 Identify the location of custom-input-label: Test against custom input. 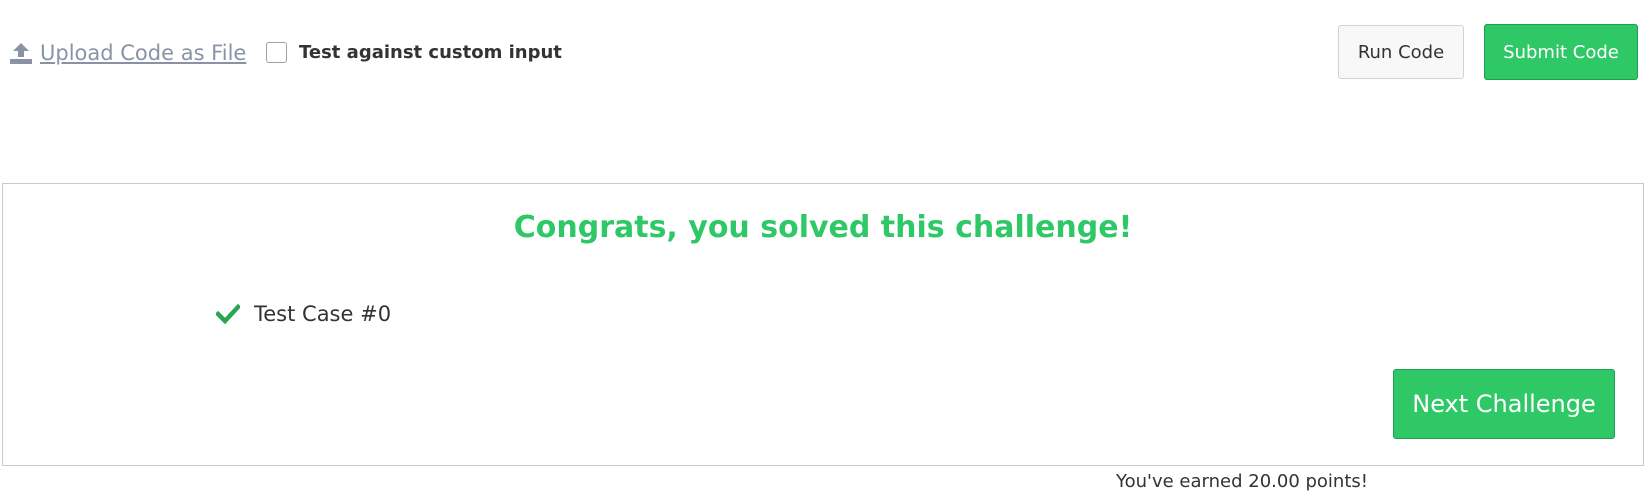
(430, 52).